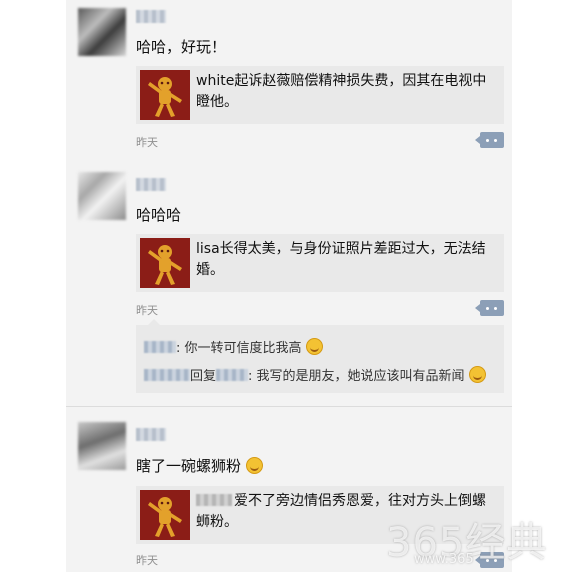 Image resolution: width=572 pixels, height=572 pixels. Describe the element at coordinates (159, 215) in the screenshot. I see `post-text: 哈哈哈` at that location.